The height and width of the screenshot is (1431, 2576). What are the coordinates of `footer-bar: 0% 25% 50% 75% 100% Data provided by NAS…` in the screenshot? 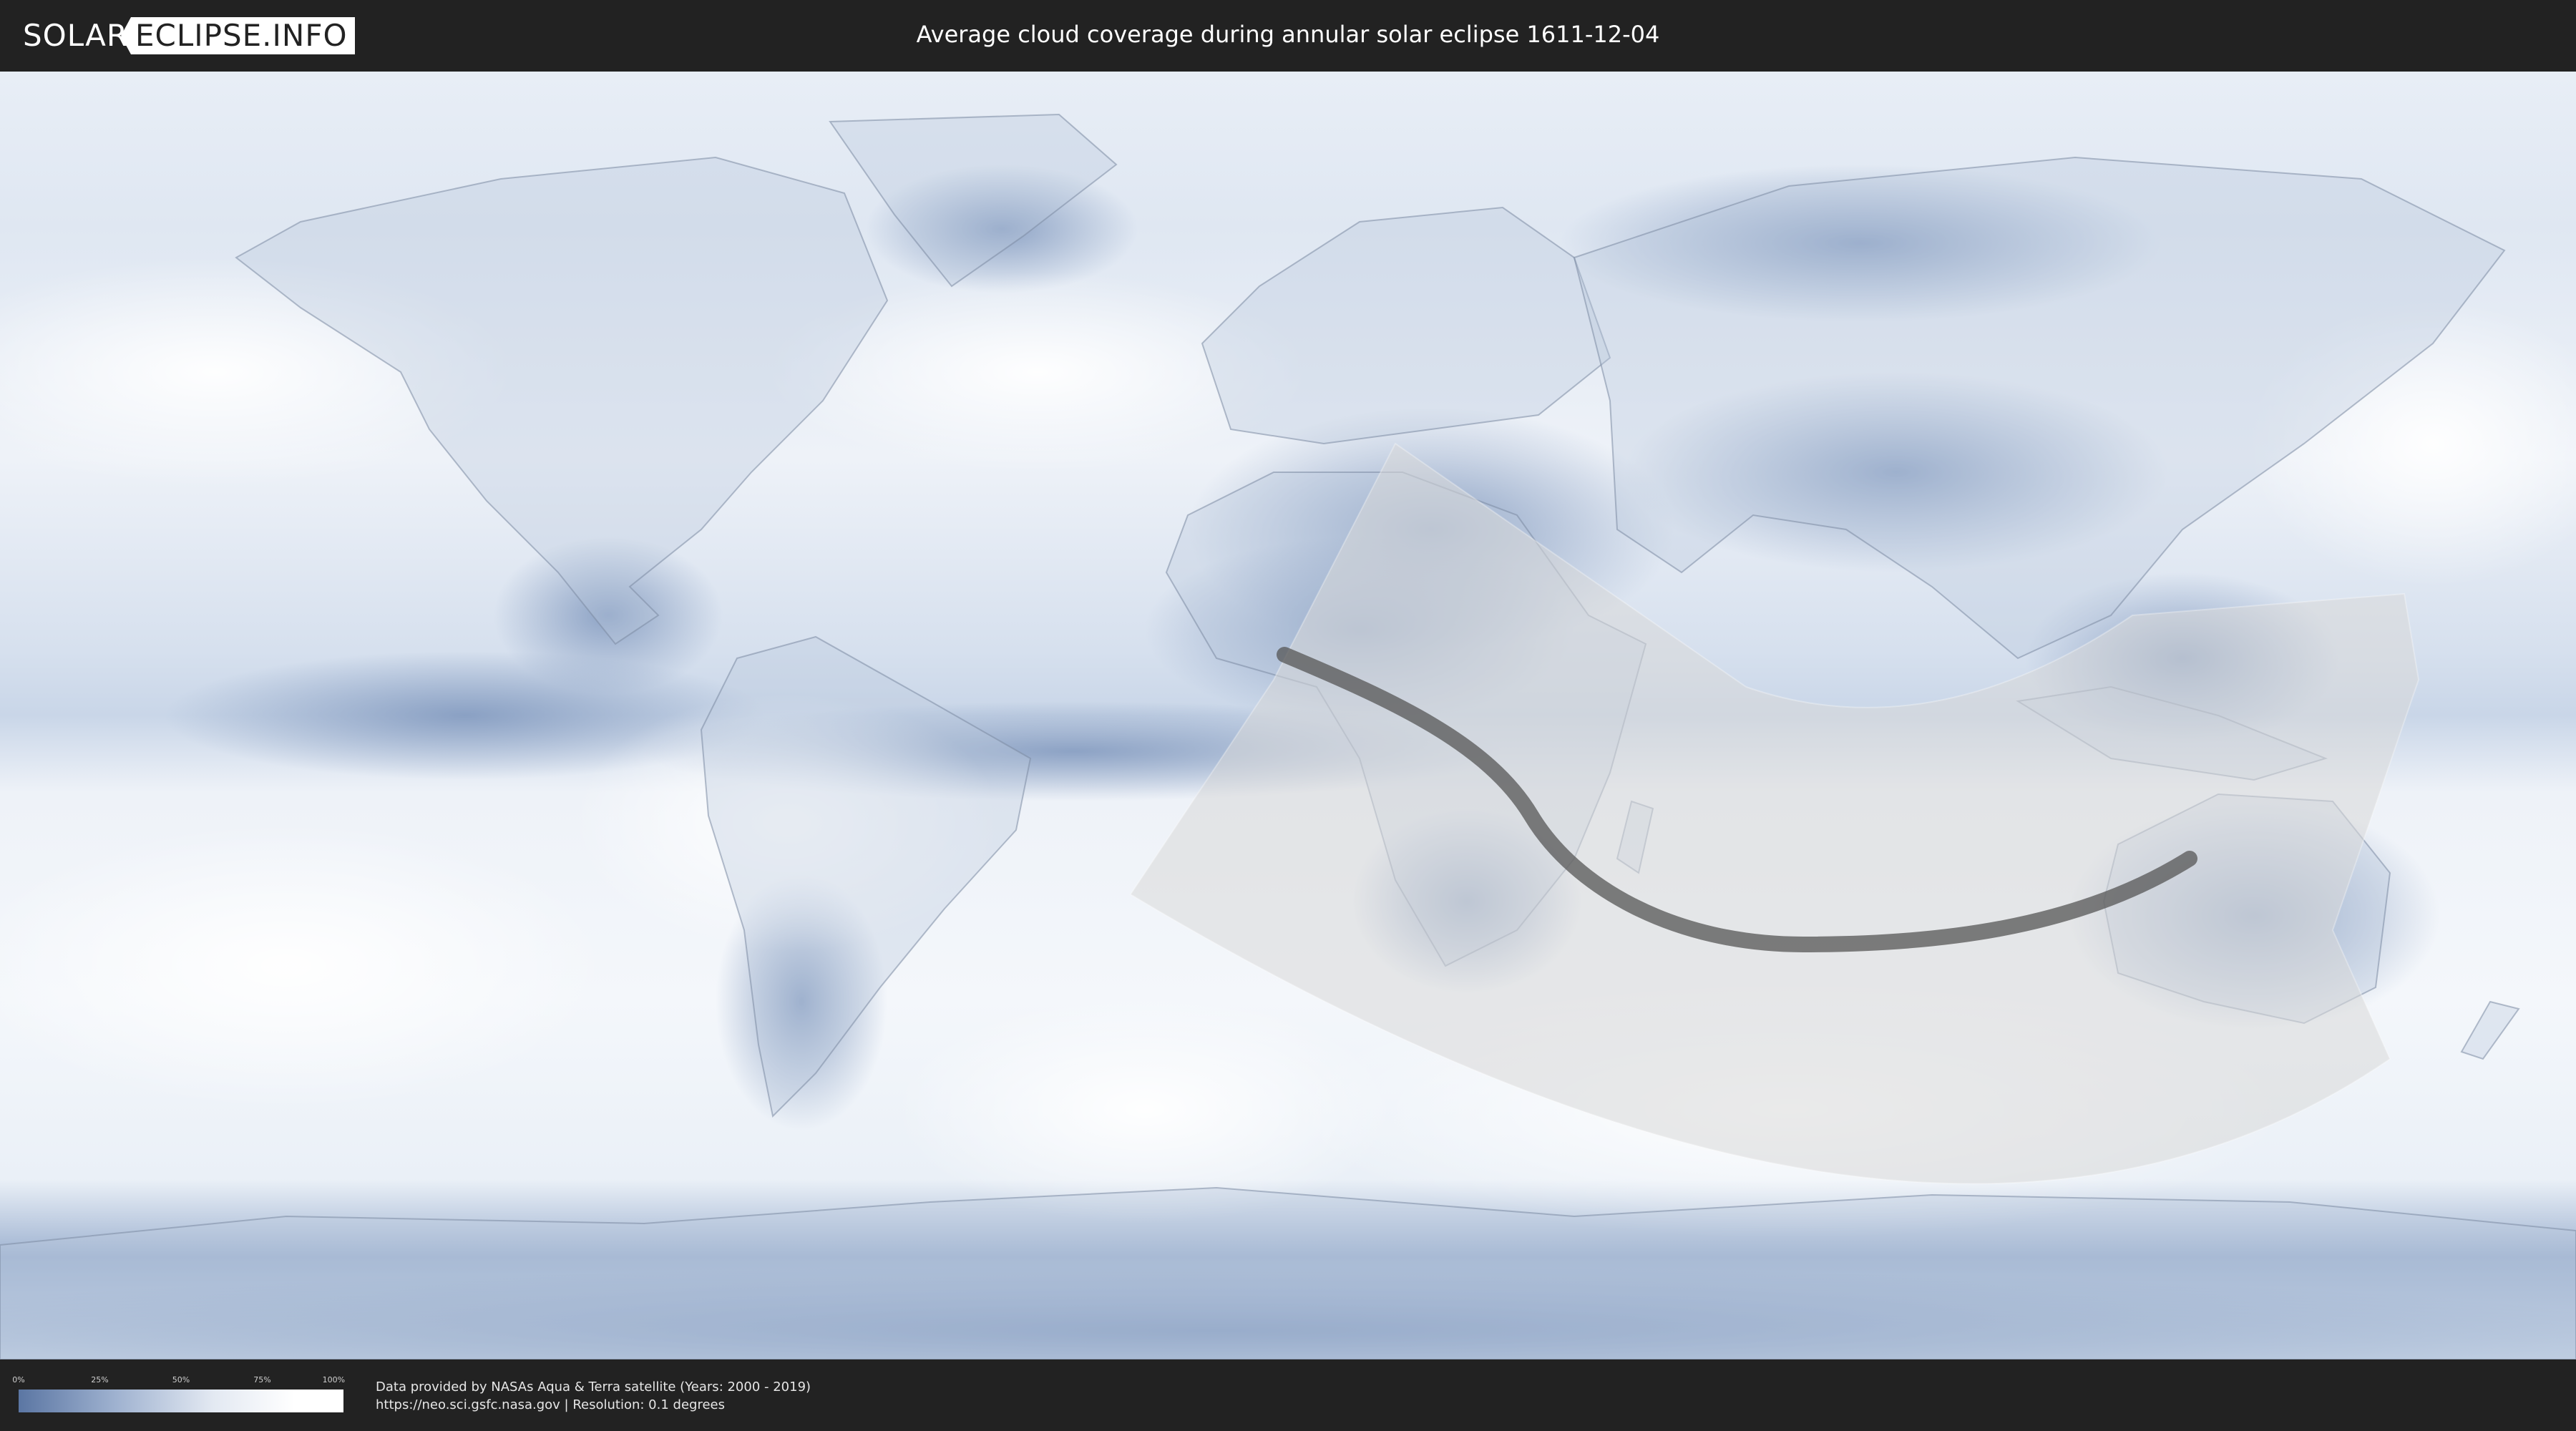 It's located at (1288, 1395).